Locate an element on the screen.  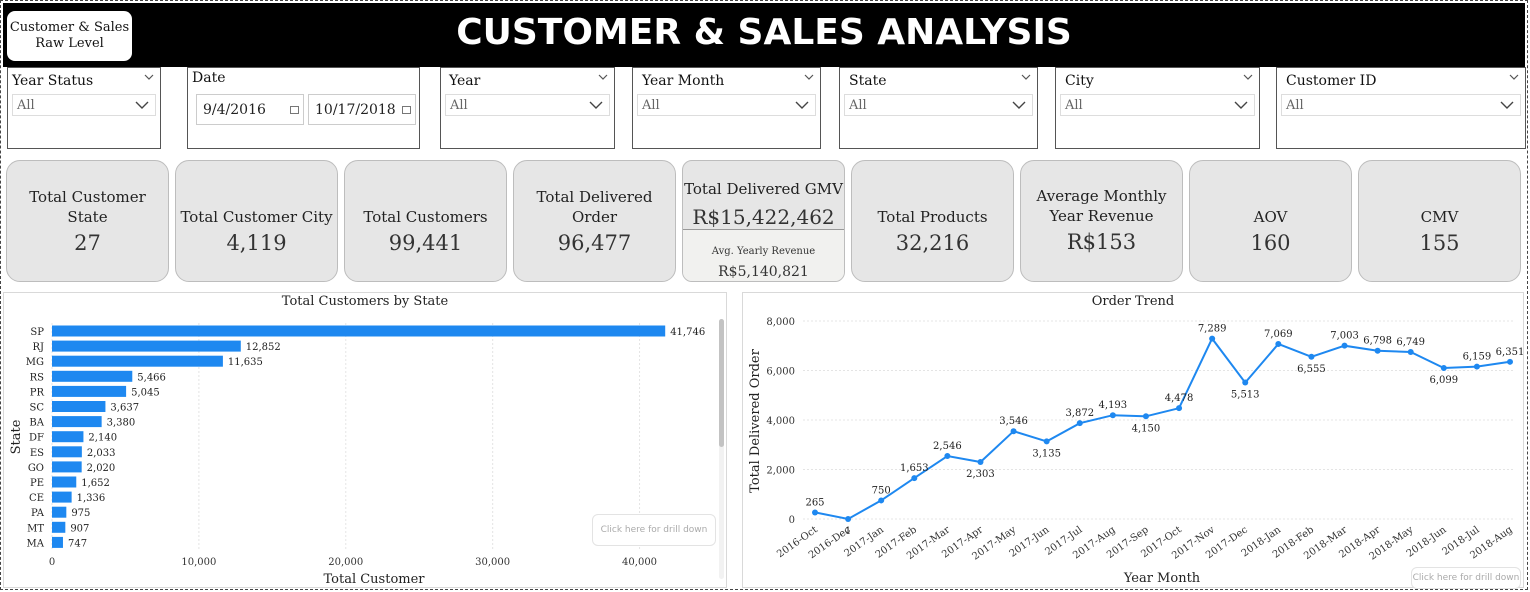
slicer-customer-id-dropdown: All is located at coordinates (1401, 105).